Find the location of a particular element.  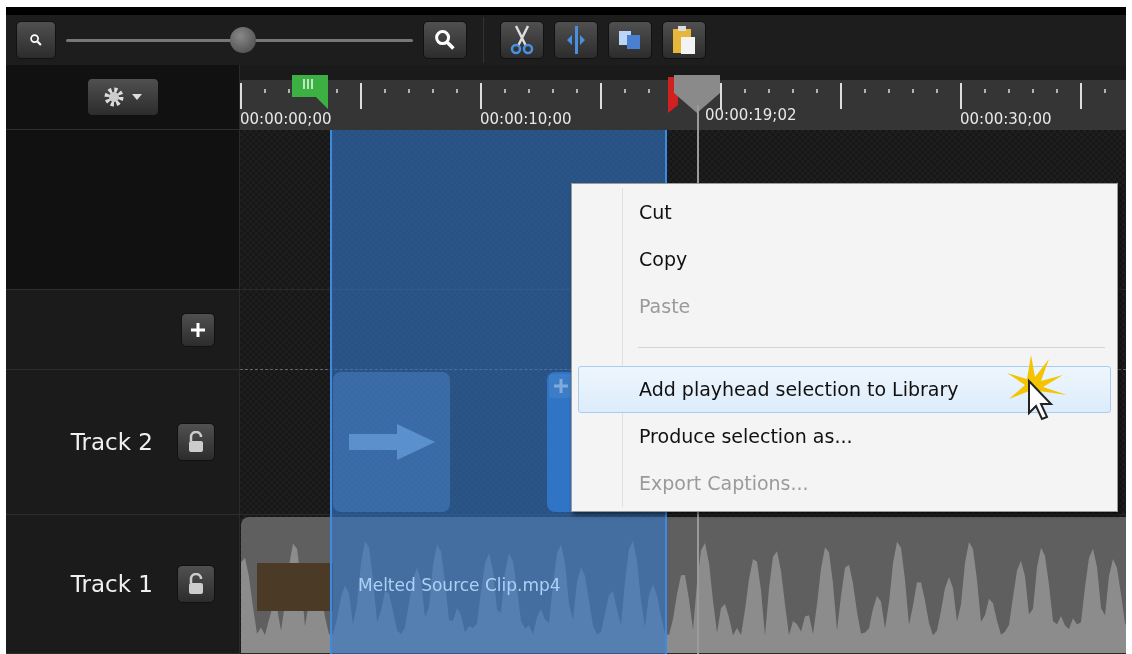

paste-button is located at coordinates (684, 40).